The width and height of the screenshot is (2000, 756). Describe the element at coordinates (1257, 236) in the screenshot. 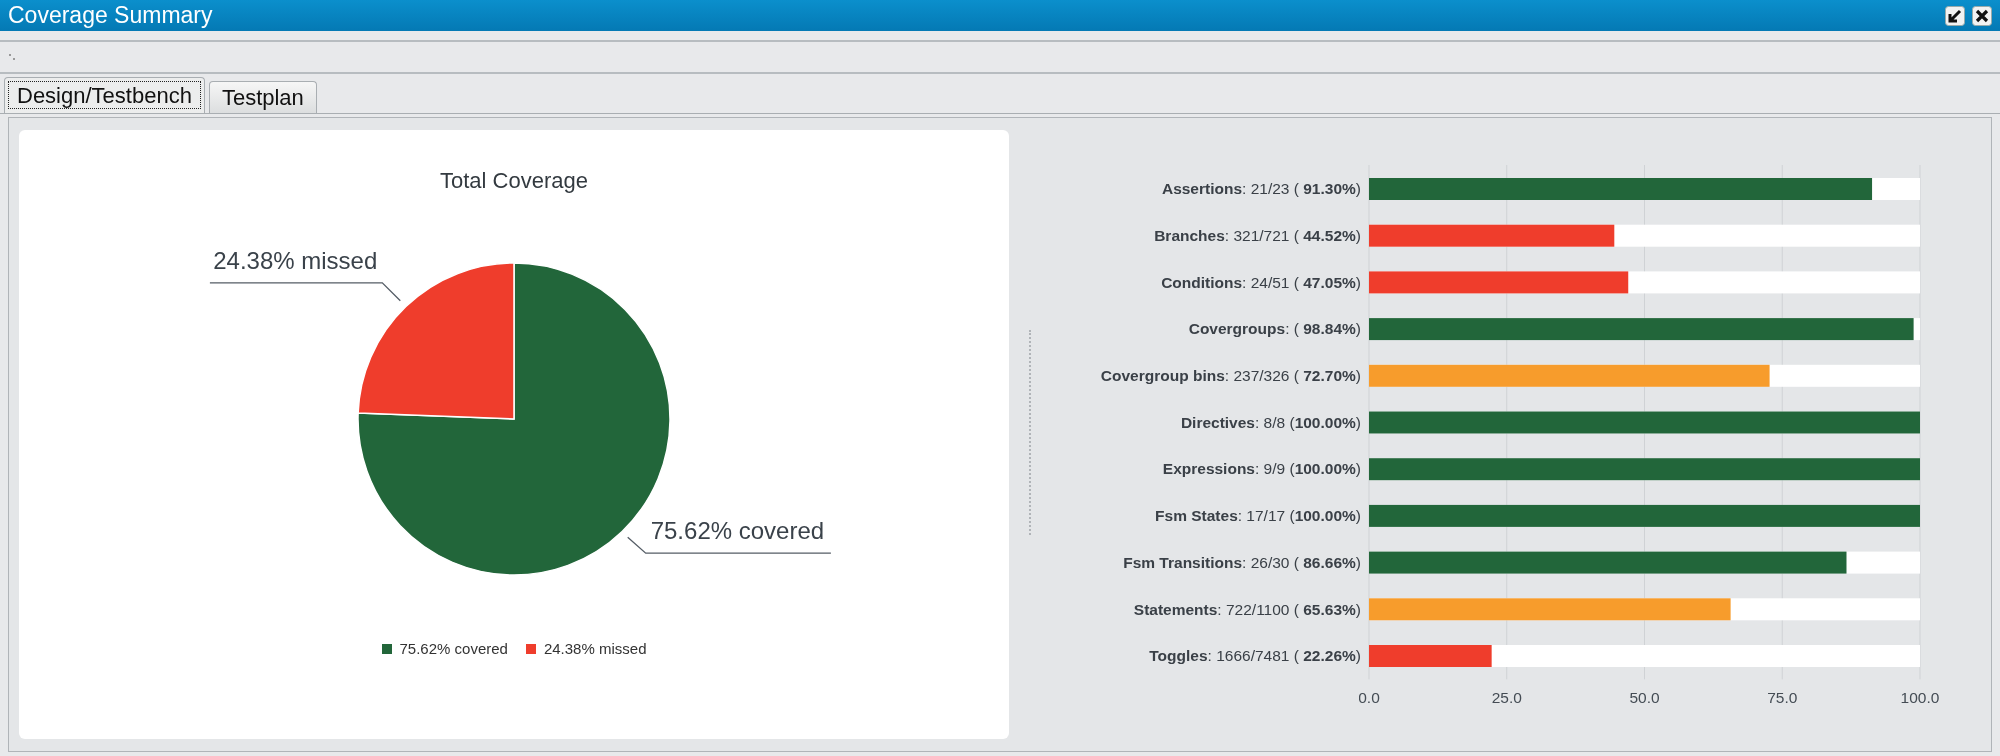

I see `bar-label: Branches: 321/721 ( 44.52%)` at that location.